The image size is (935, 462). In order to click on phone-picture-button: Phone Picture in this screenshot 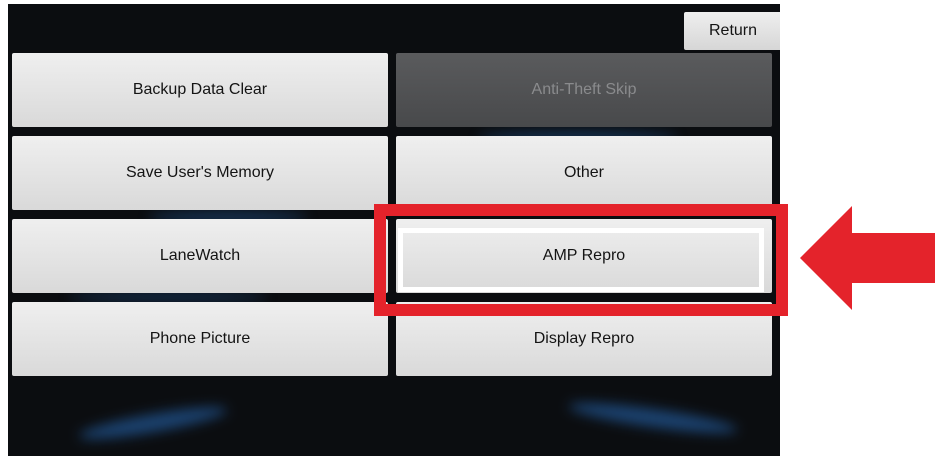, I will do `click(200, 339)`.